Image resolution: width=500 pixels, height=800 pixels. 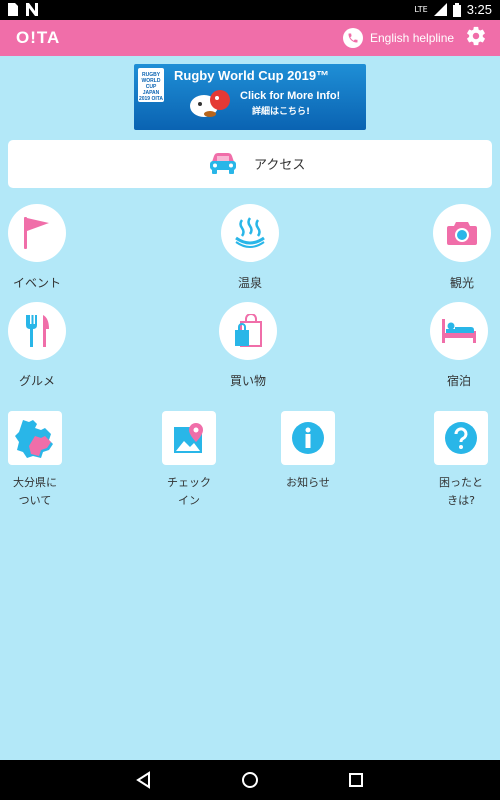 What do you see at coordinates (250, 232) in the screenshot?
I see `hot-spring-icon` at bounding box center [250, 232].